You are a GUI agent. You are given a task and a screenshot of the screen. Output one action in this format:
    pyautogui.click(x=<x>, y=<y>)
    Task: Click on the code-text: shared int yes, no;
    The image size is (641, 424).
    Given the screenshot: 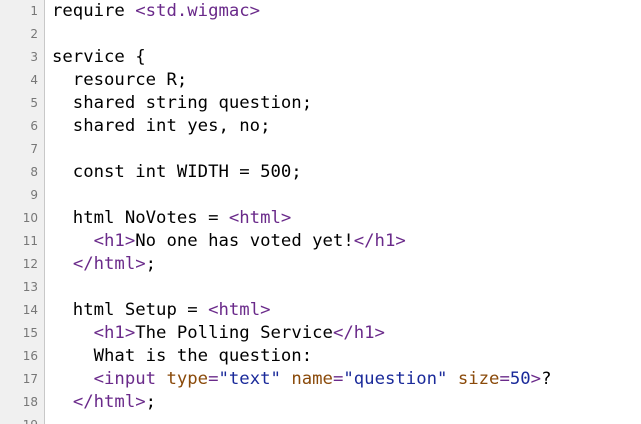 What is the action you would take?
    pyautogui.click(x=161, y=126)
    